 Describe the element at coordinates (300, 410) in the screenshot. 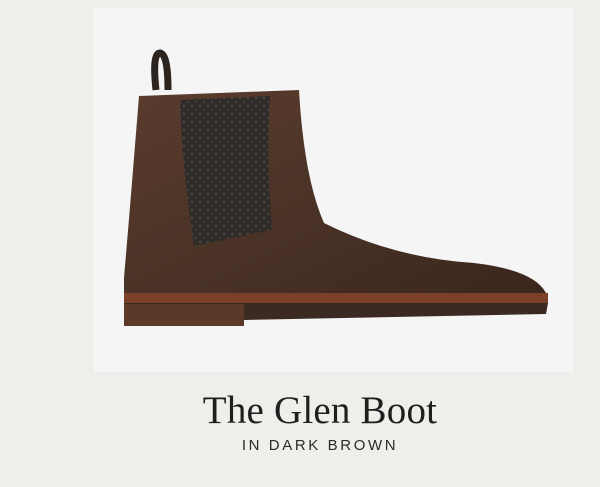

I see `product-title: The Glen Boot` at that location.